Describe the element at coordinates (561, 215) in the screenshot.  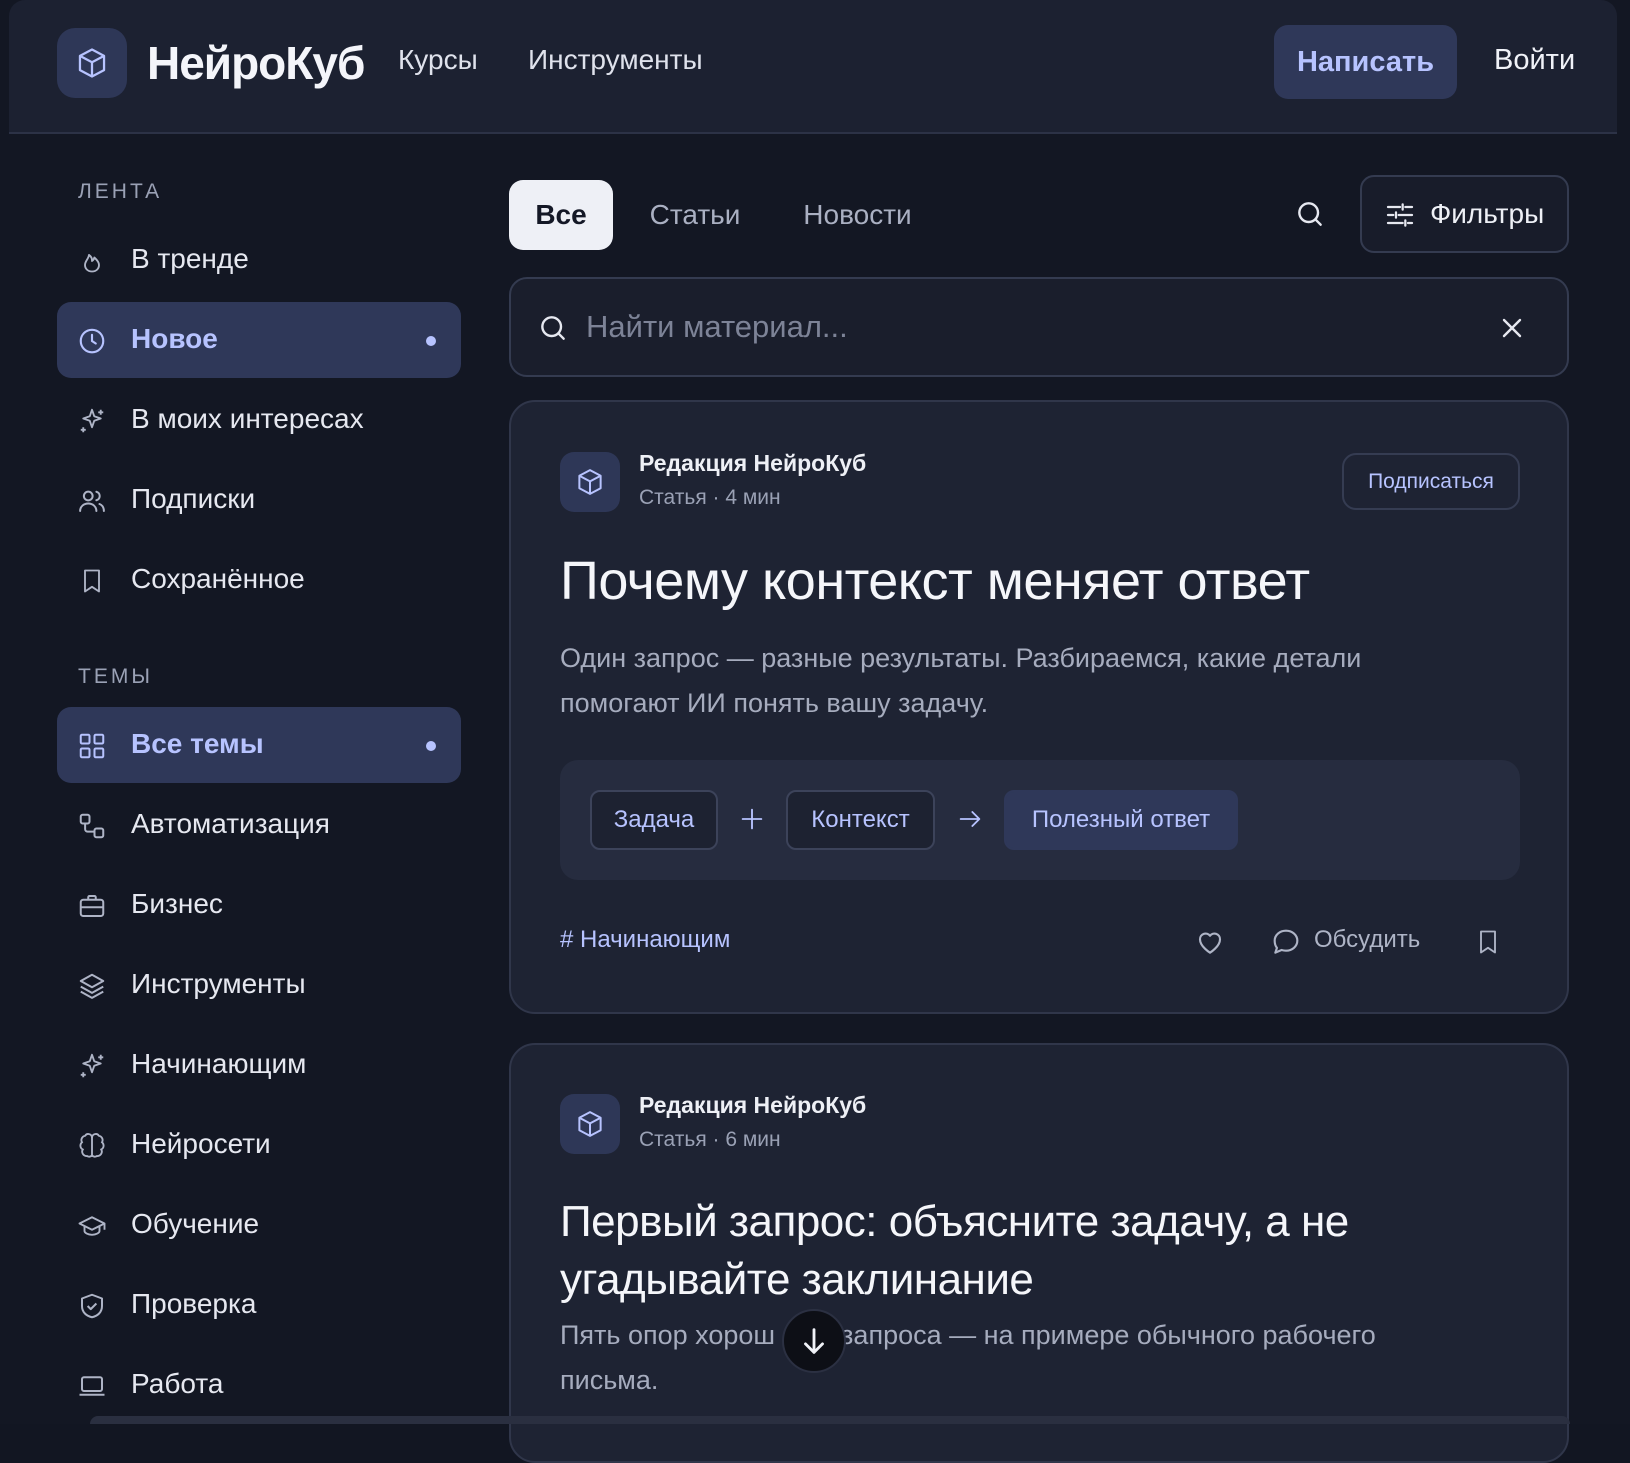
I see `tab-all: Все` at that location.